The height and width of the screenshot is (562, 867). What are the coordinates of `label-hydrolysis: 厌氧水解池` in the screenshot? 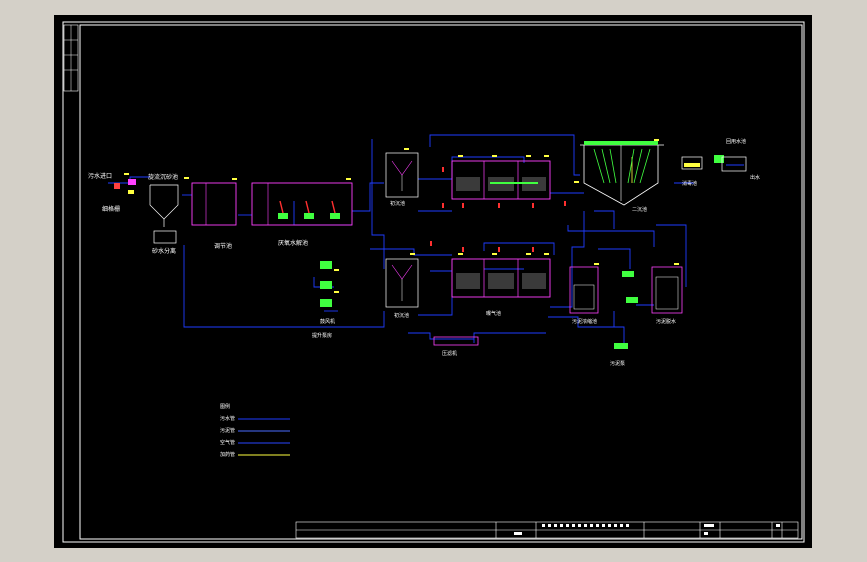 It's located at (293, 243).